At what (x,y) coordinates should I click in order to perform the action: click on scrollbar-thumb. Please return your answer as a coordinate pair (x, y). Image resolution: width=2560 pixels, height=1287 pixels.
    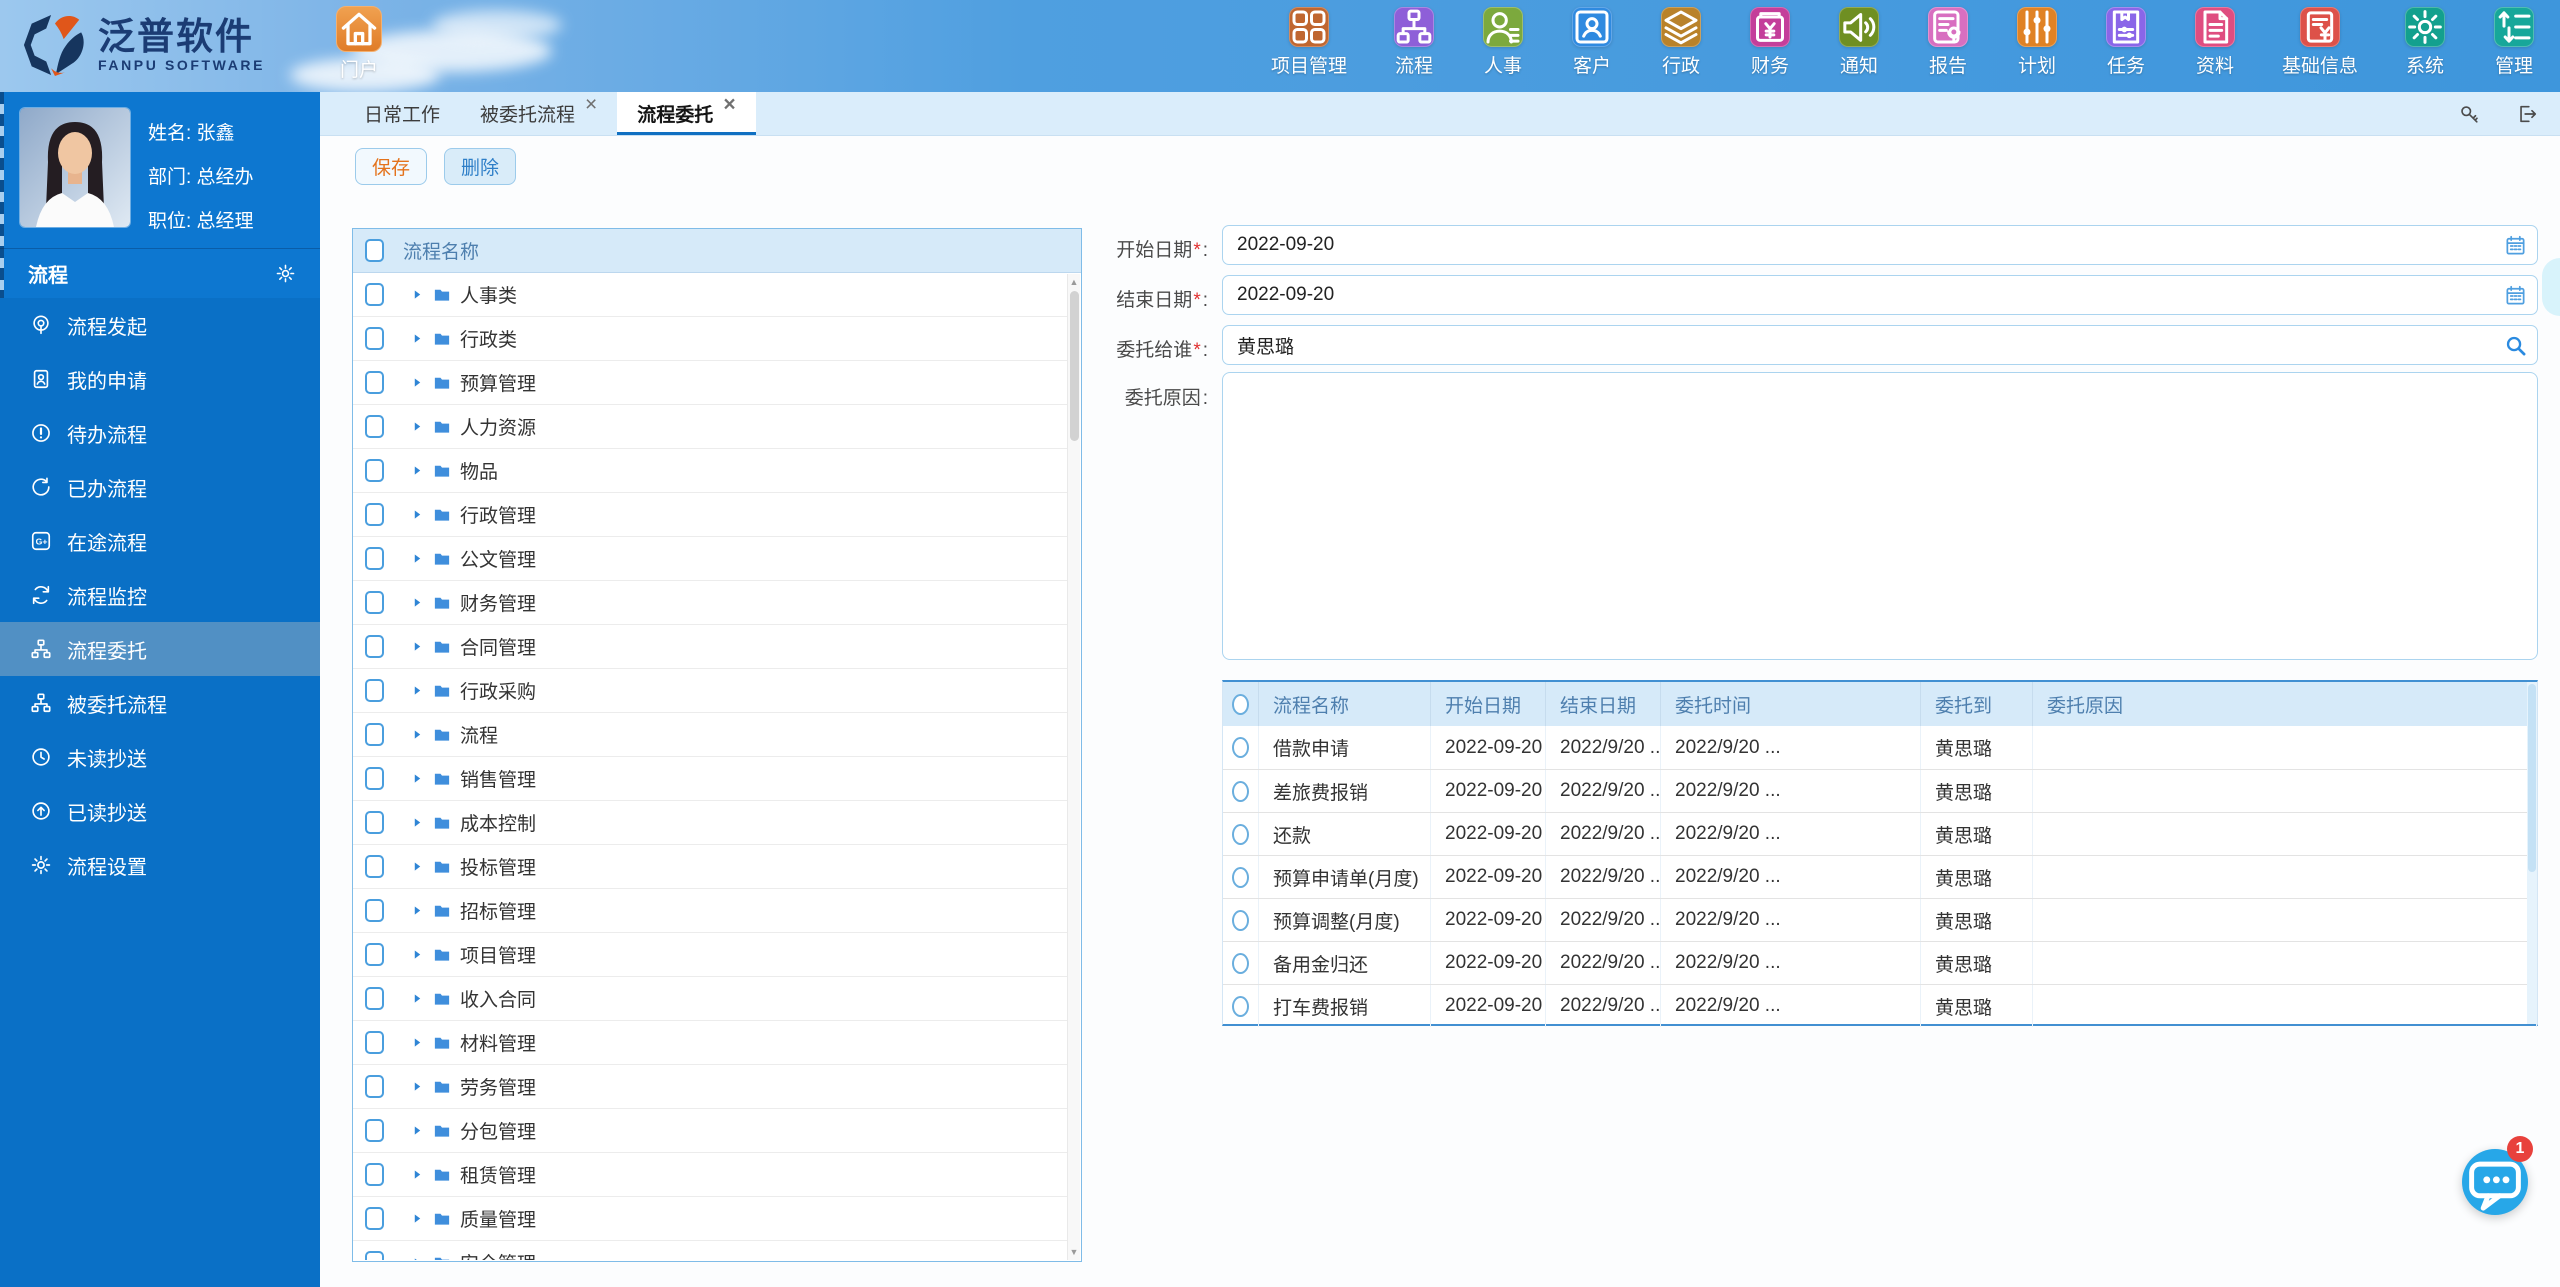
    Looking at the image, I should click on (1074, 366).